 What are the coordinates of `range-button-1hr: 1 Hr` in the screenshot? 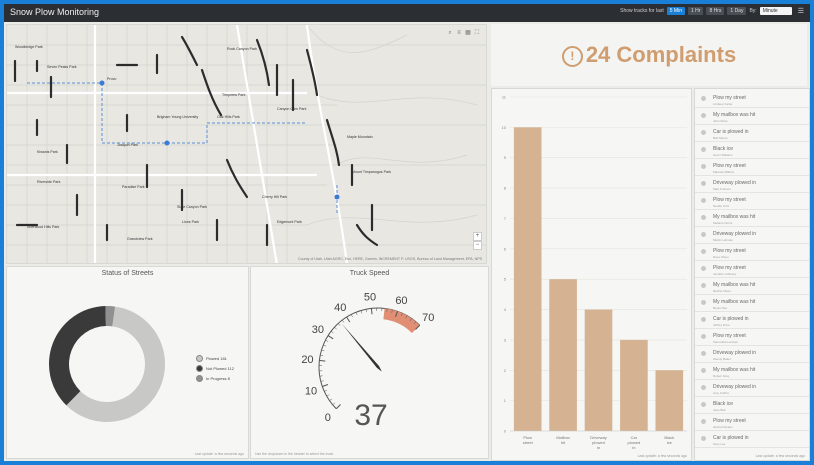 It's located at (696, 11).